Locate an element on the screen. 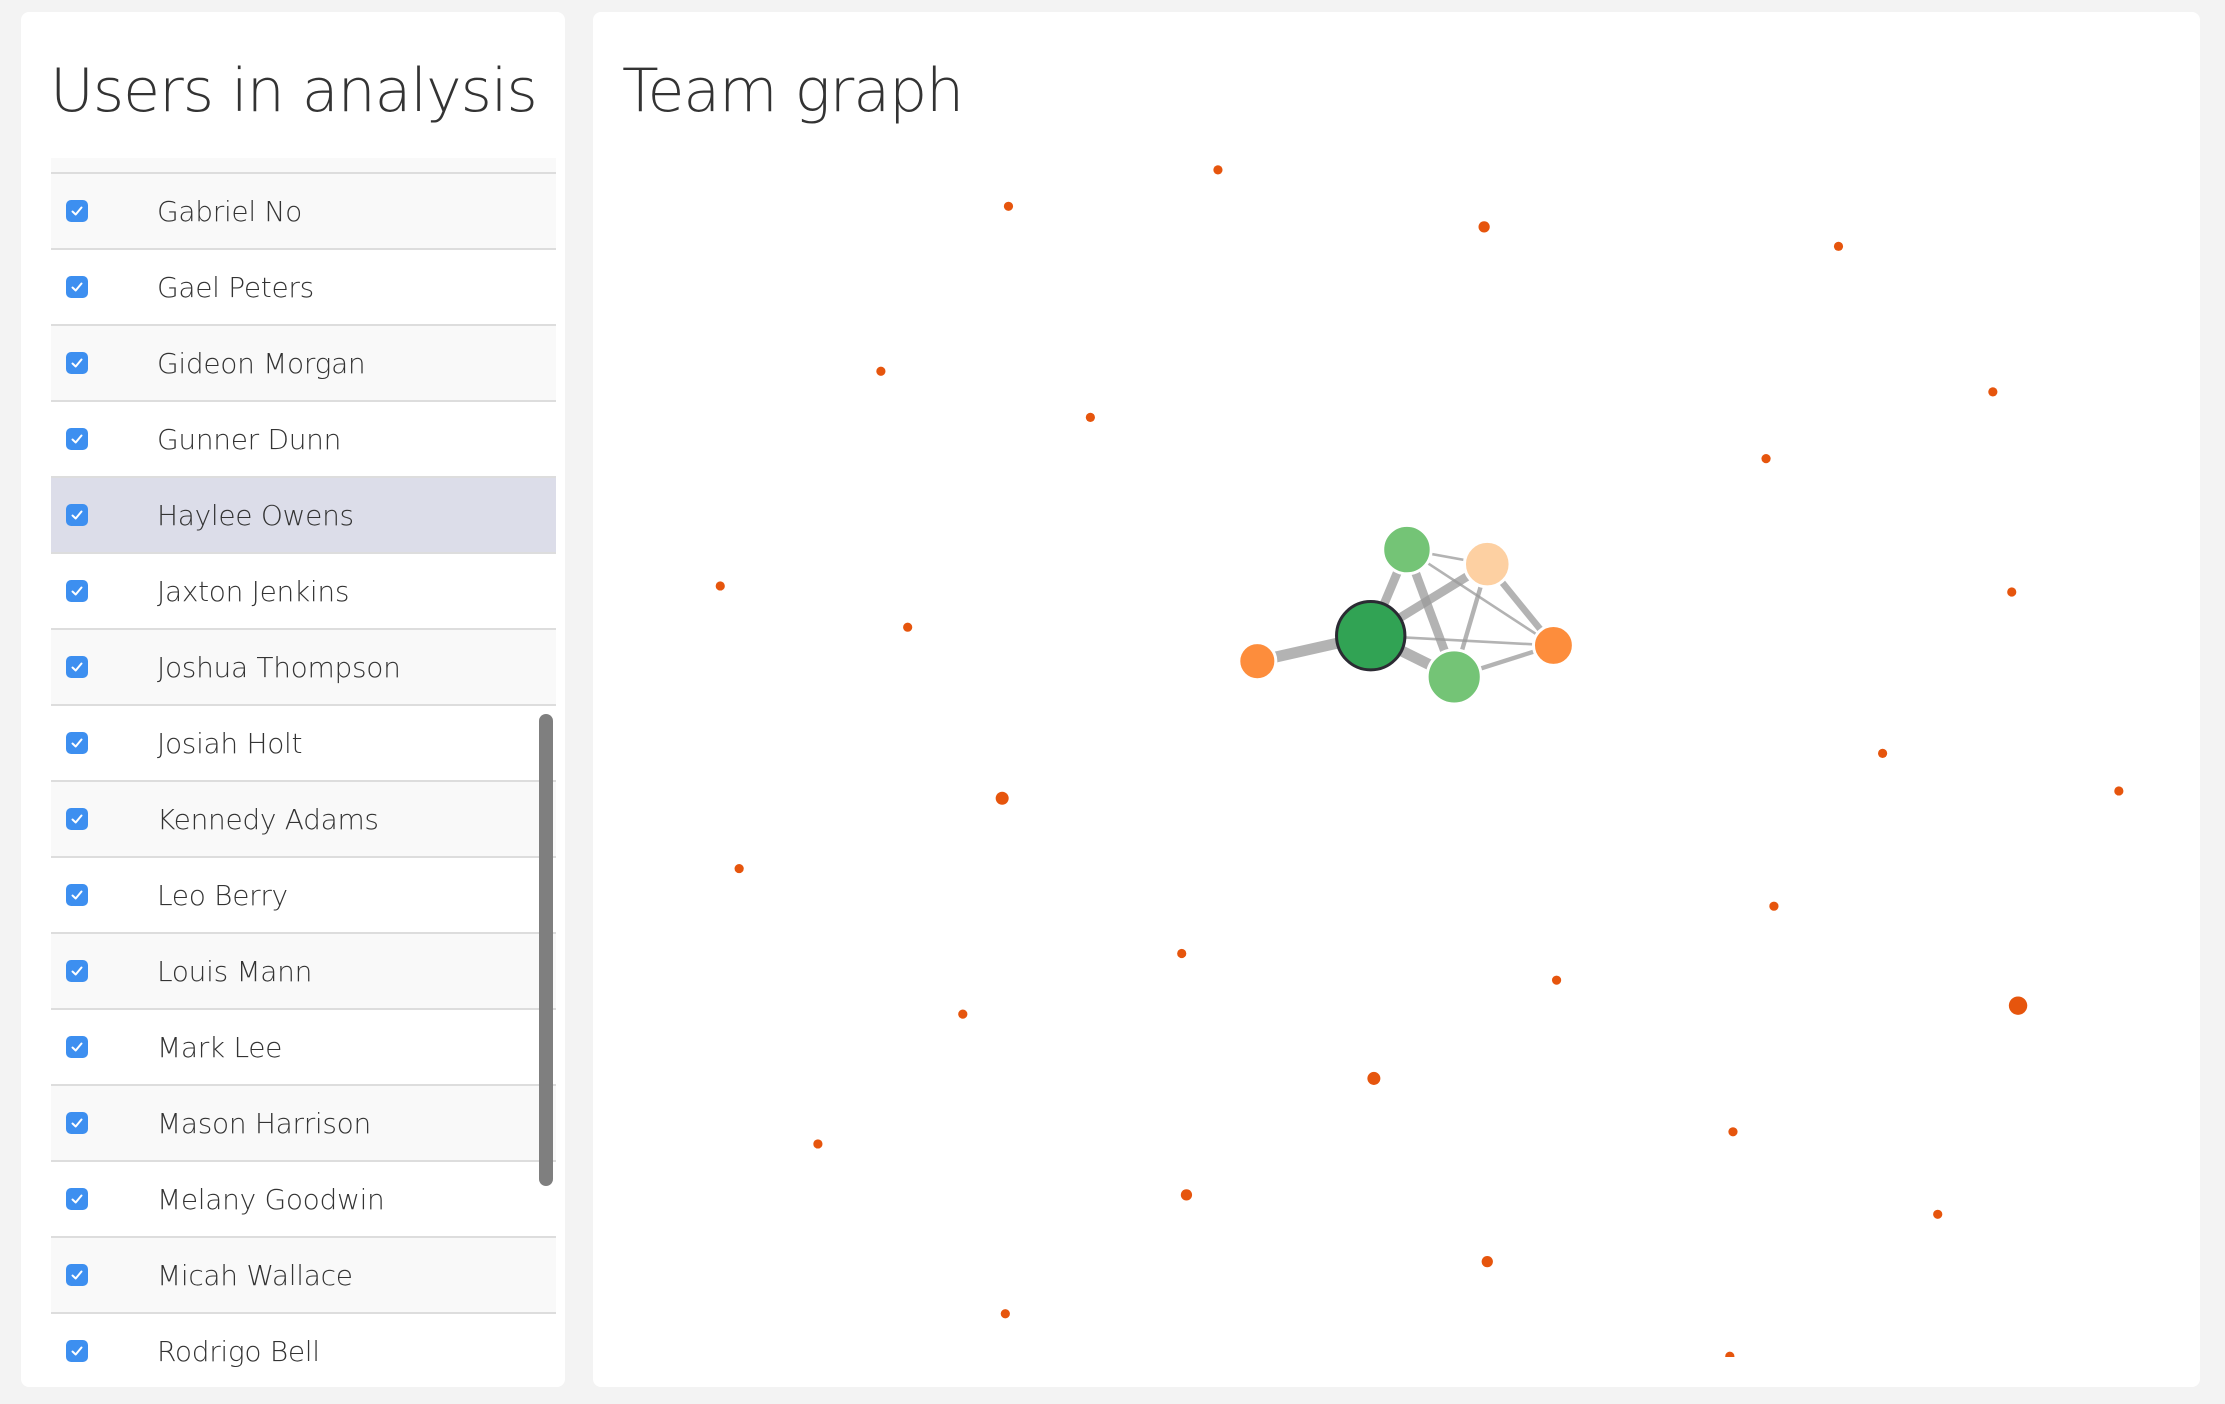 The height and width of the screenshot is (1404, 2225). user-name: Jaxton Jenkins is located at coordinates (253, 591).